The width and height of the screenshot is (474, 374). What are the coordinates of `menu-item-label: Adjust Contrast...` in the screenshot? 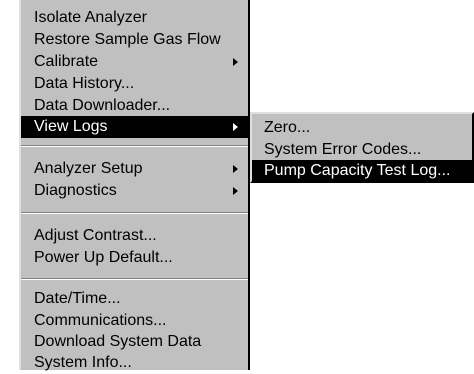 It's located at (95, 235).